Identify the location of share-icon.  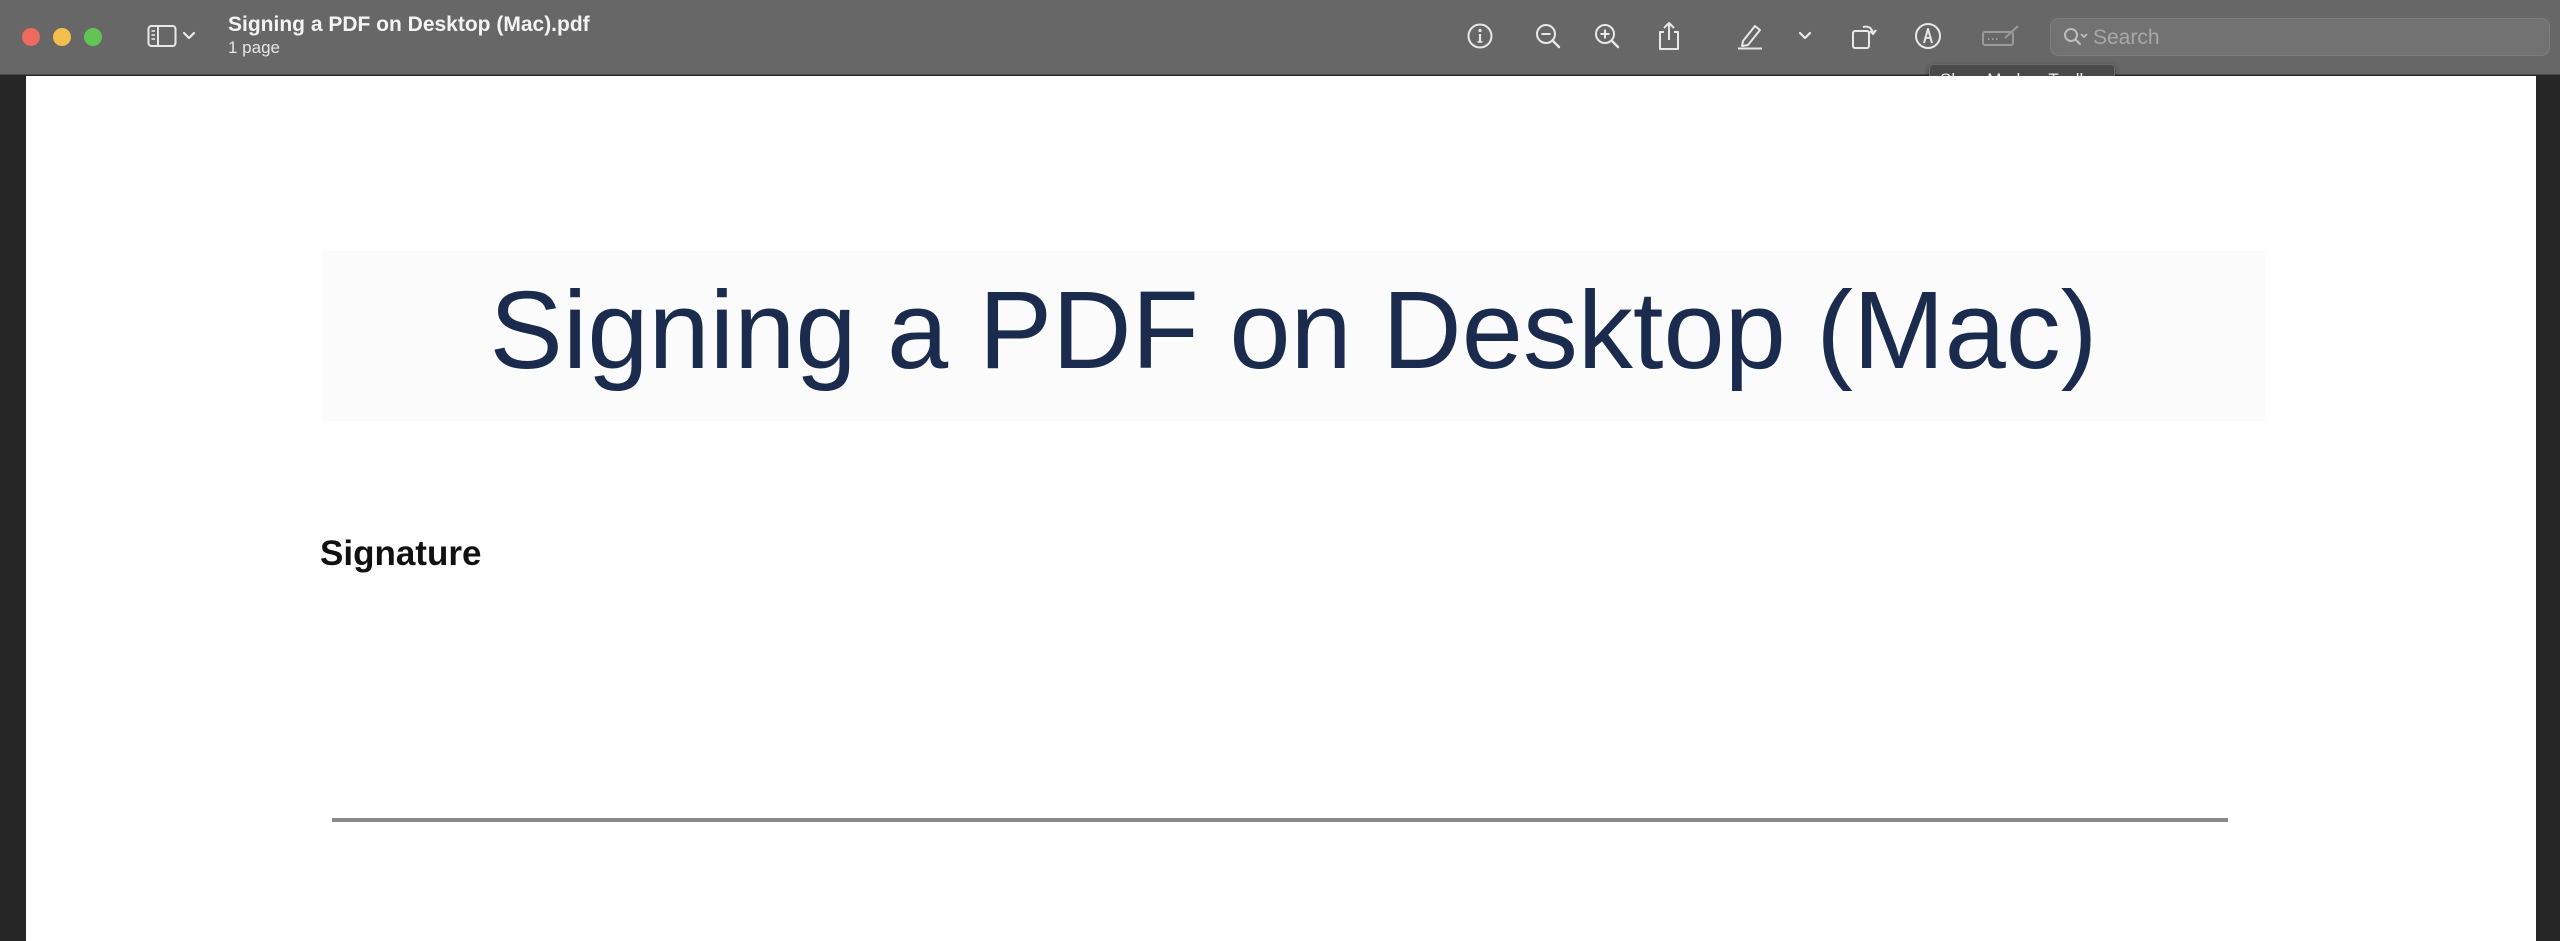
(1669, 36).